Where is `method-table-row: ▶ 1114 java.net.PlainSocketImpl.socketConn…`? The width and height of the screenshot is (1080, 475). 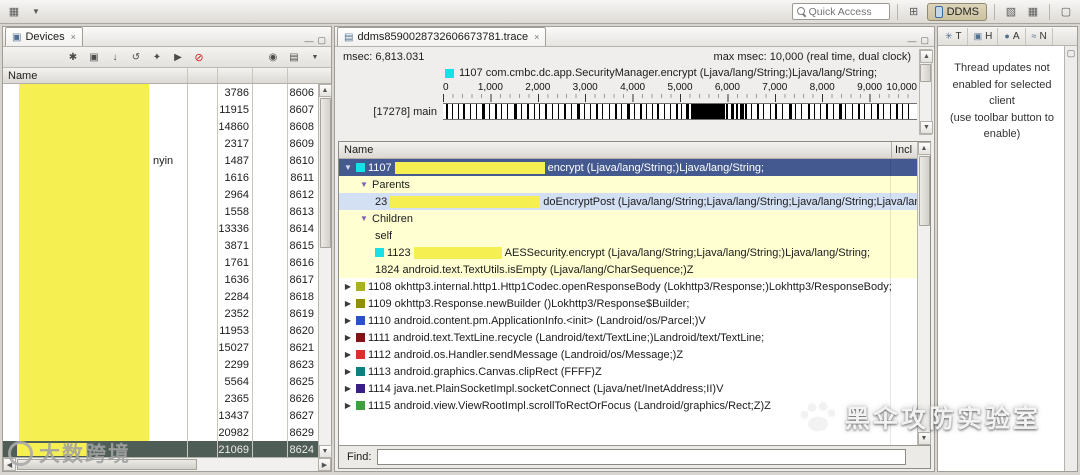 method-table-row: ▶ 1114 java.net.PlainSocketImpl.socketConn… is located at coordinates (634, 388).